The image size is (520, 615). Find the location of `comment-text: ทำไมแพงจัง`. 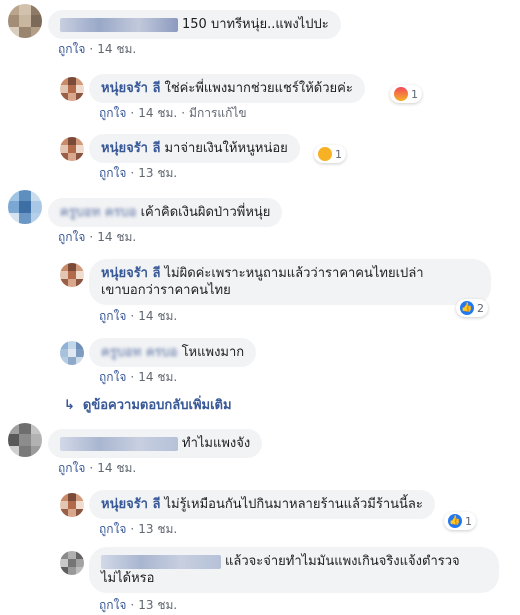

comment-text: ทำไมแพงจัง is located at coordinates (216, 443).